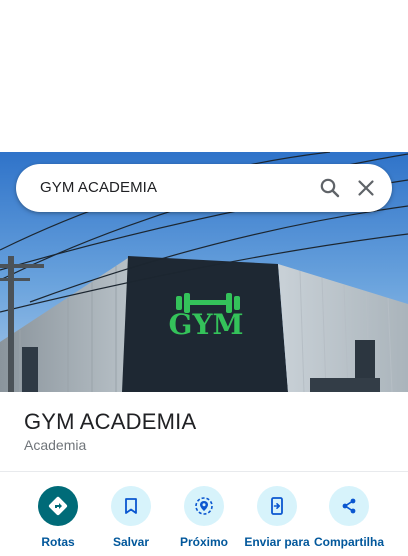  I want to click on directions-icon, so click(58, 506).